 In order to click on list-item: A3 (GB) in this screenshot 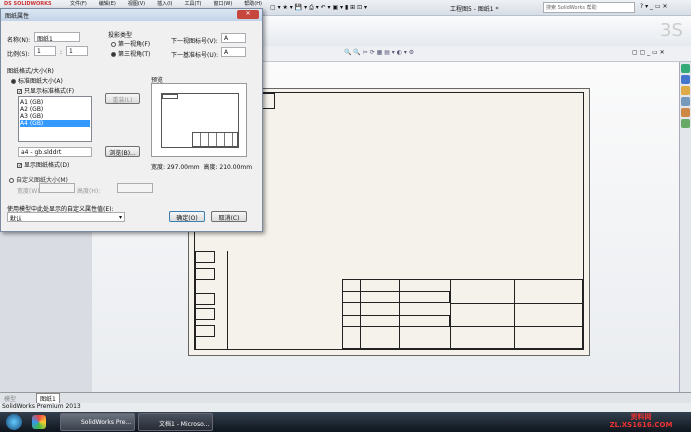, I will do `click(55, 116)`.